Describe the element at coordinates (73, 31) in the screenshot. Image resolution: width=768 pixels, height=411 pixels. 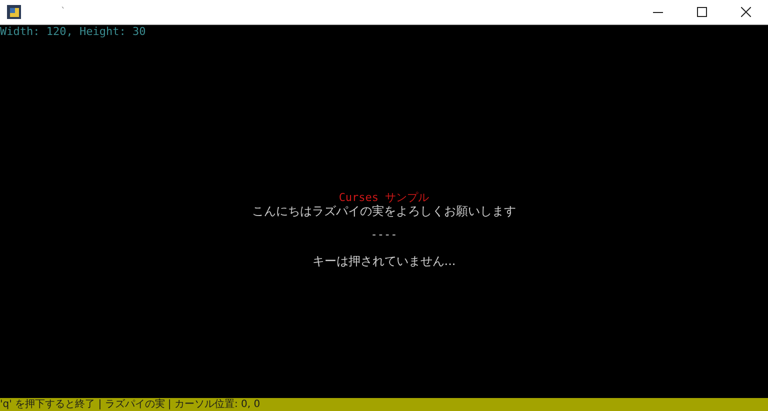
I see `terminal-size-text: Width: 120, Height: 30` at that location.